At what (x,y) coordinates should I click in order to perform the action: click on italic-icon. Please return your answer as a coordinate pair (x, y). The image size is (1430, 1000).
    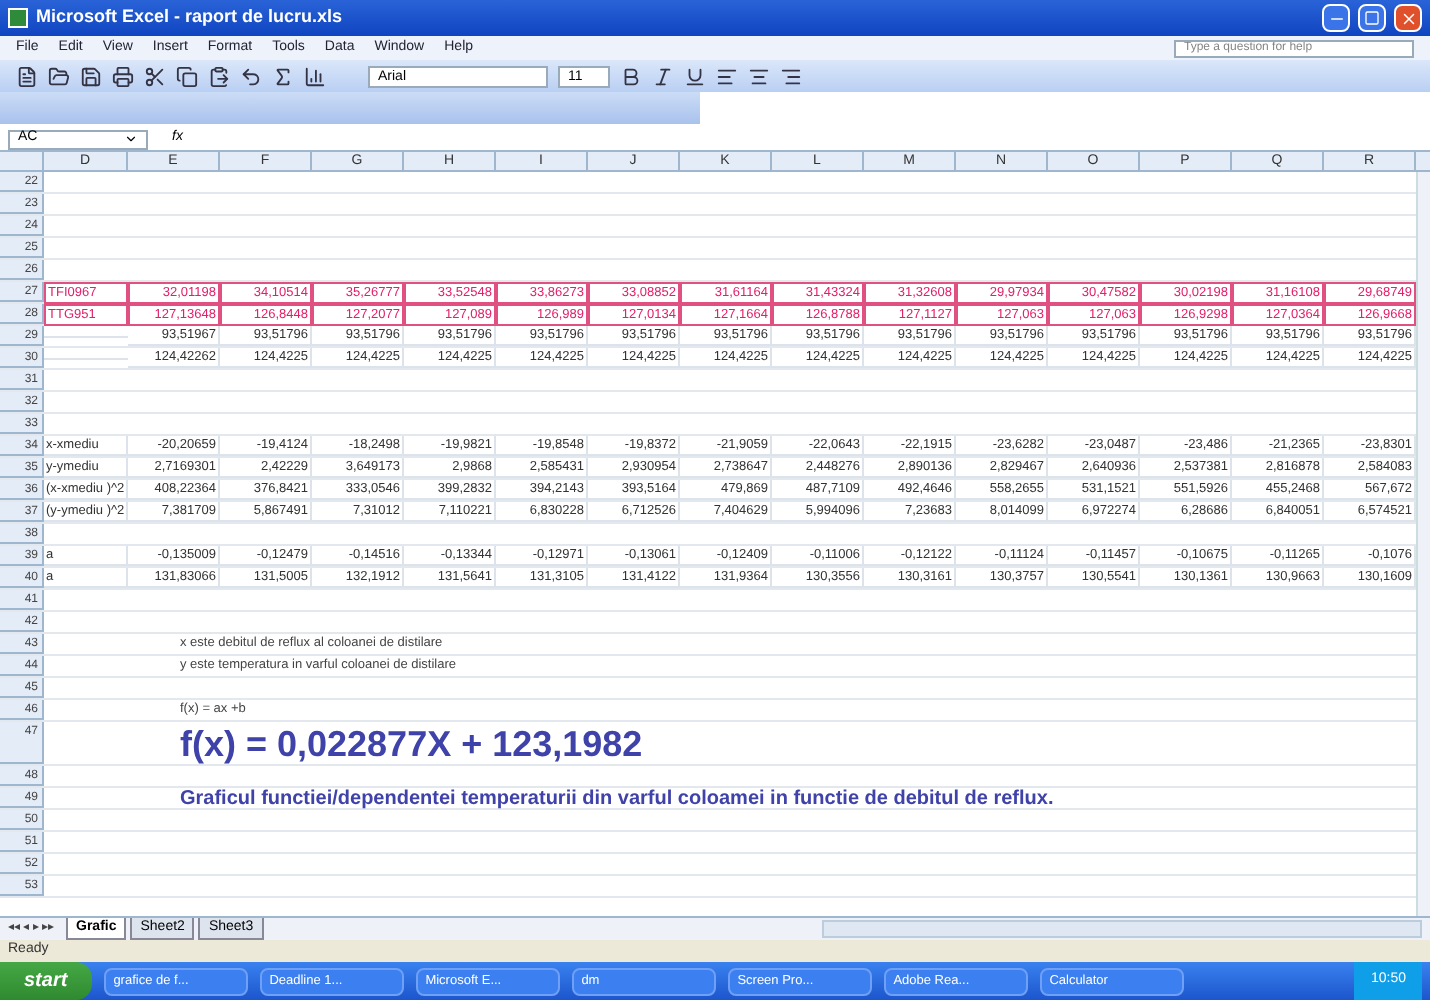
    Looking at the image, I should click on (663, 76).